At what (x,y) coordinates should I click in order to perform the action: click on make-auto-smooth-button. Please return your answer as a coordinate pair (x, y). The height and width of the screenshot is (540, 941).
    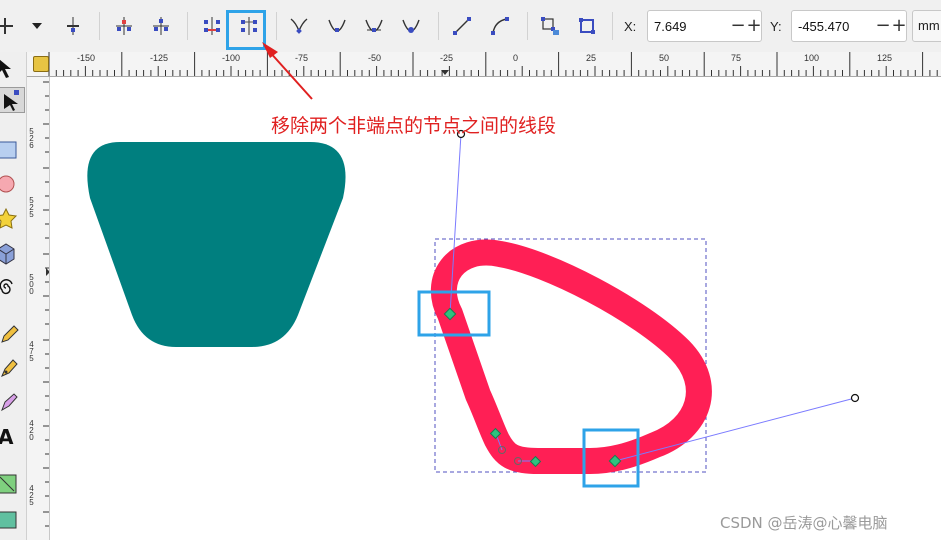
    Looking at the image, I should click on (411, 26).